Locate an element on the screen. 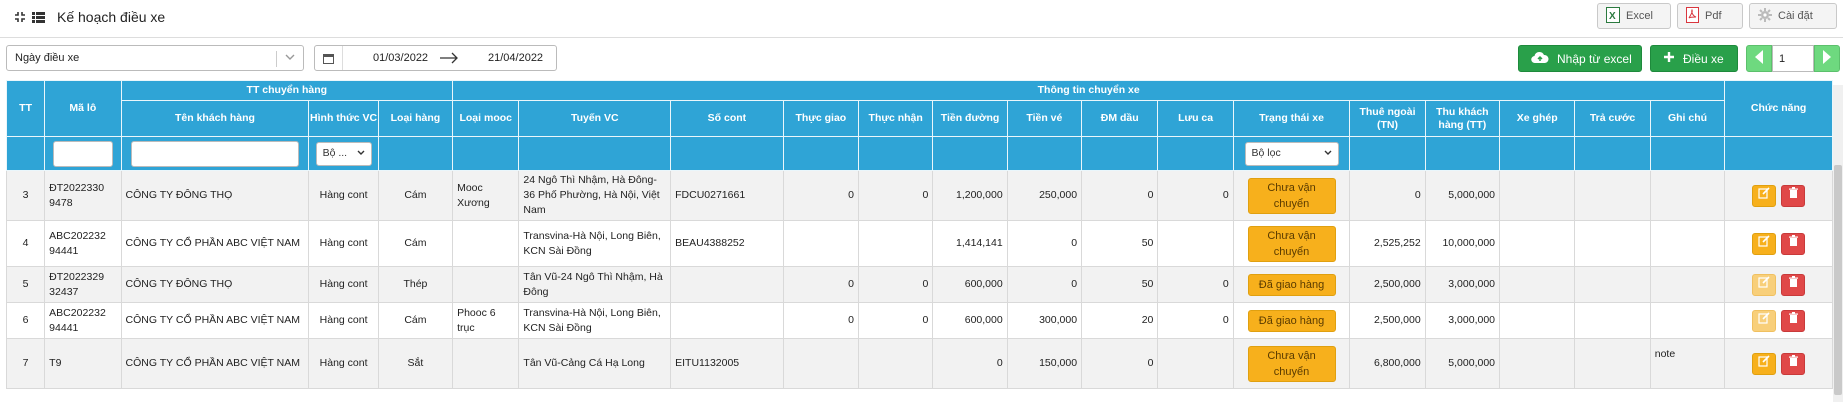  vertical-scrollbar is located at coordinates (1838, 243).